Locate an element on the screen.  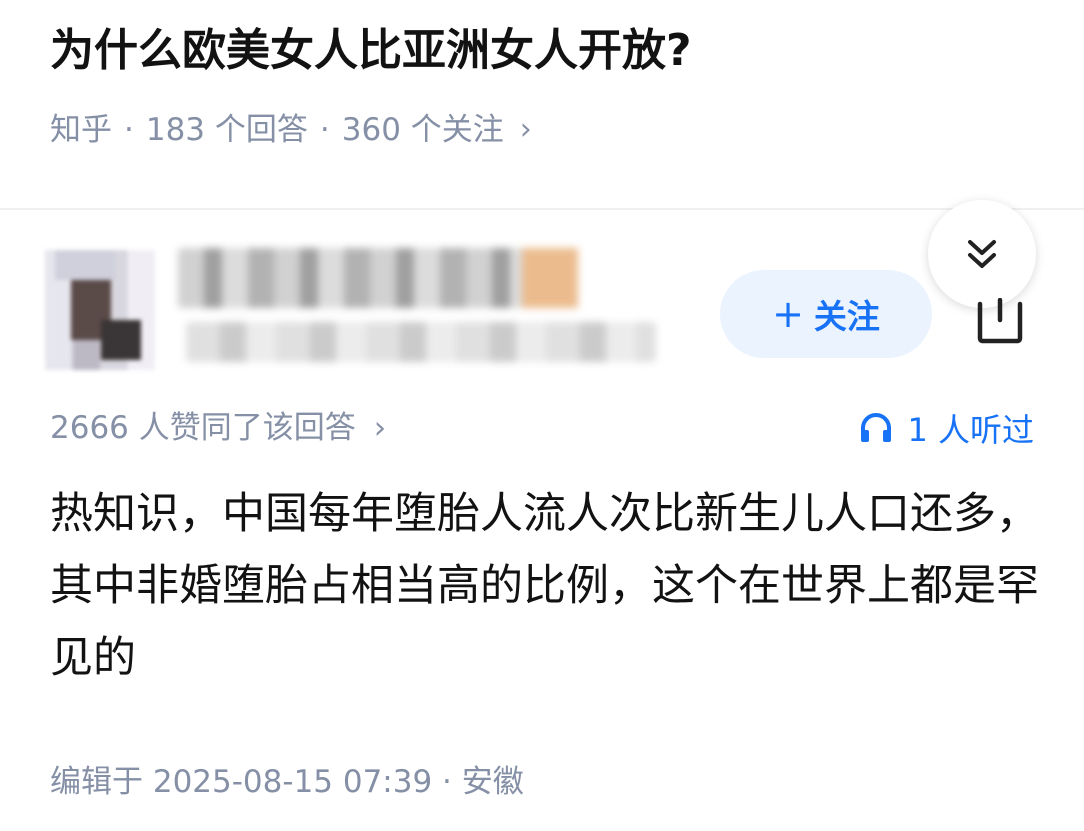
author-bio-blurred is located at coordinates (421, 342).